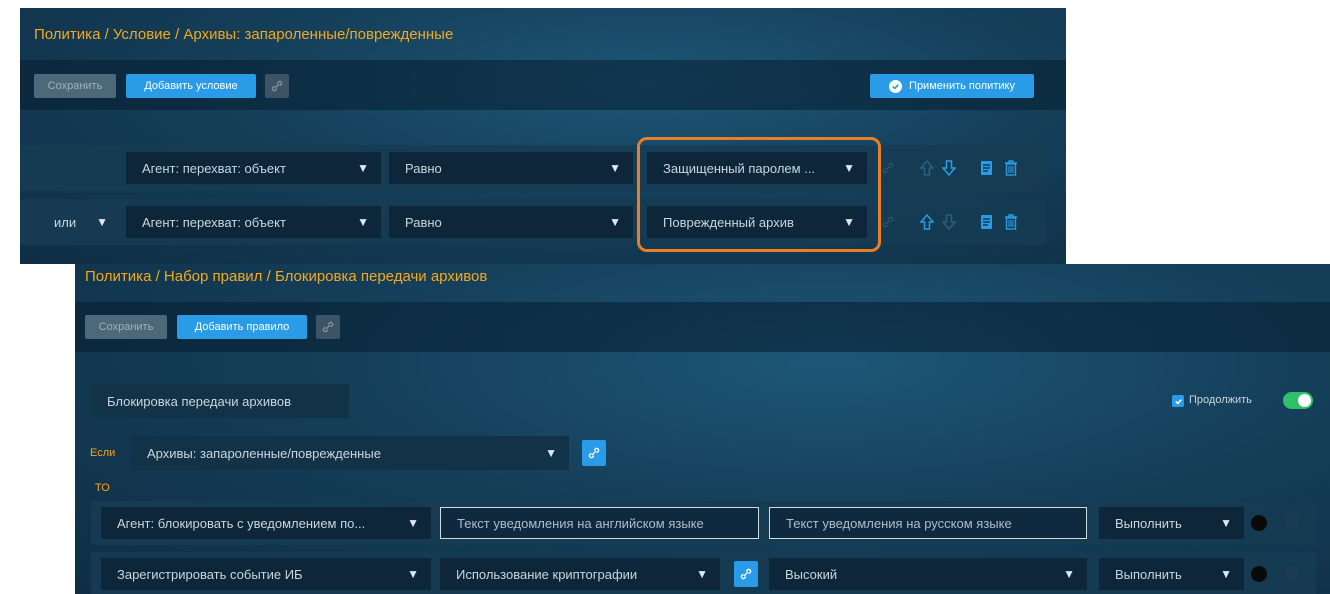 This screenshot has height=594, width=1330. I want to click on apply-policy-button: Применить политику, so click(952, 86).